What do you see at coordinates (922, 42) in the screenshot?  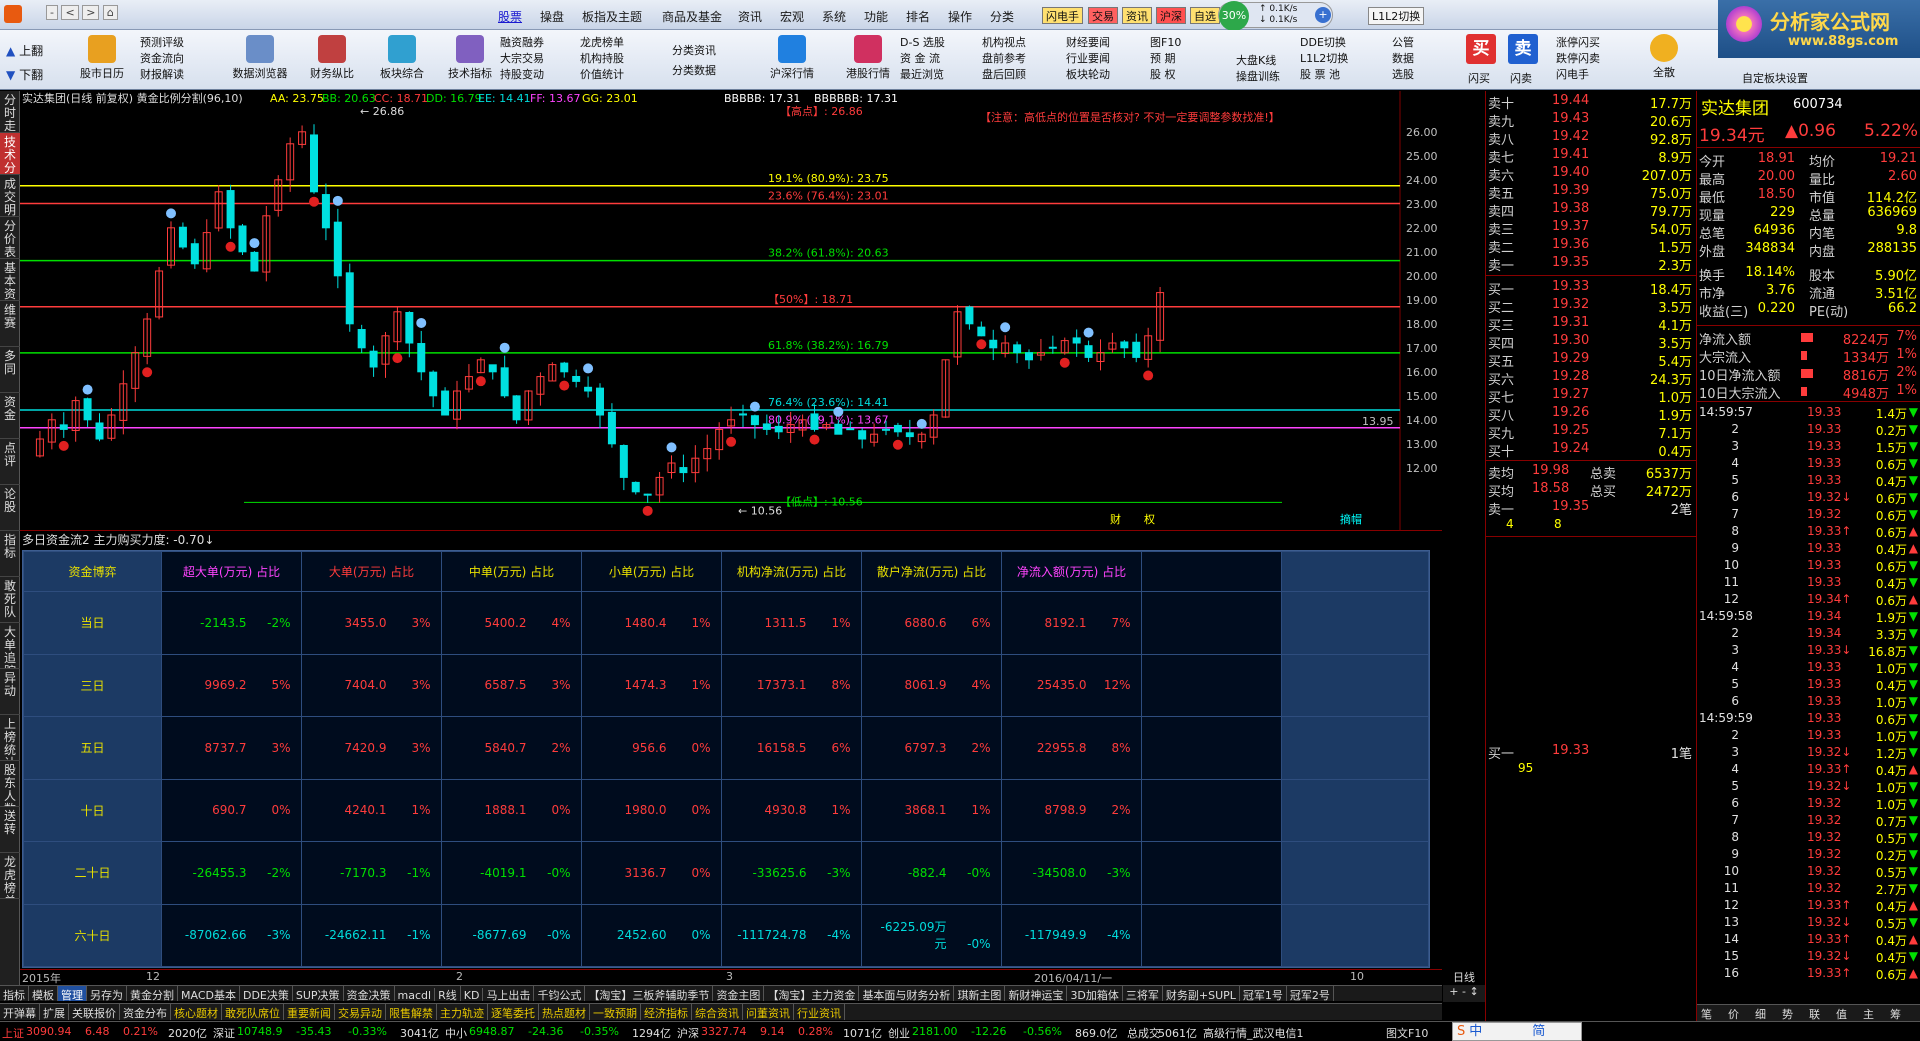 I see `toolbar-small5-0: D-S 选股` at bounding box center [922, 42].